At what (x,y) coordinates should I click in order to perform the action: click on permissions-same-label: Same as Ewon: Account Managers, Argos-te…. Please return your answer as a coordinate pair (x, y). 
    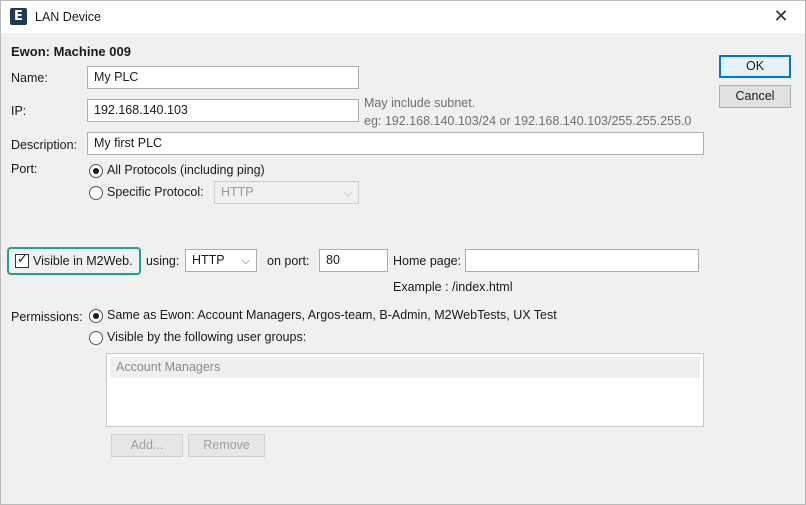
    Looking at the image, I should click on (332, 315).